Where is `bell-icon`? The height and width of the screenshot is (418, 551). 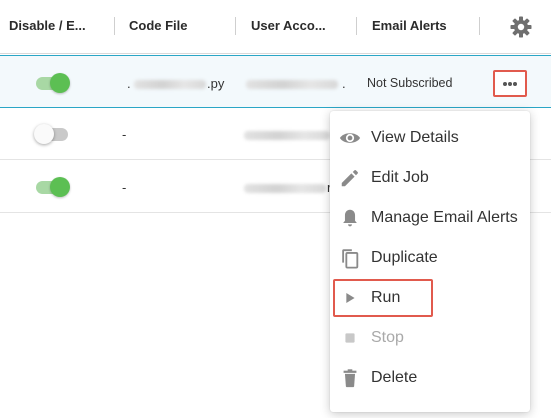 bell-icon is located at coordinates (350, 218).